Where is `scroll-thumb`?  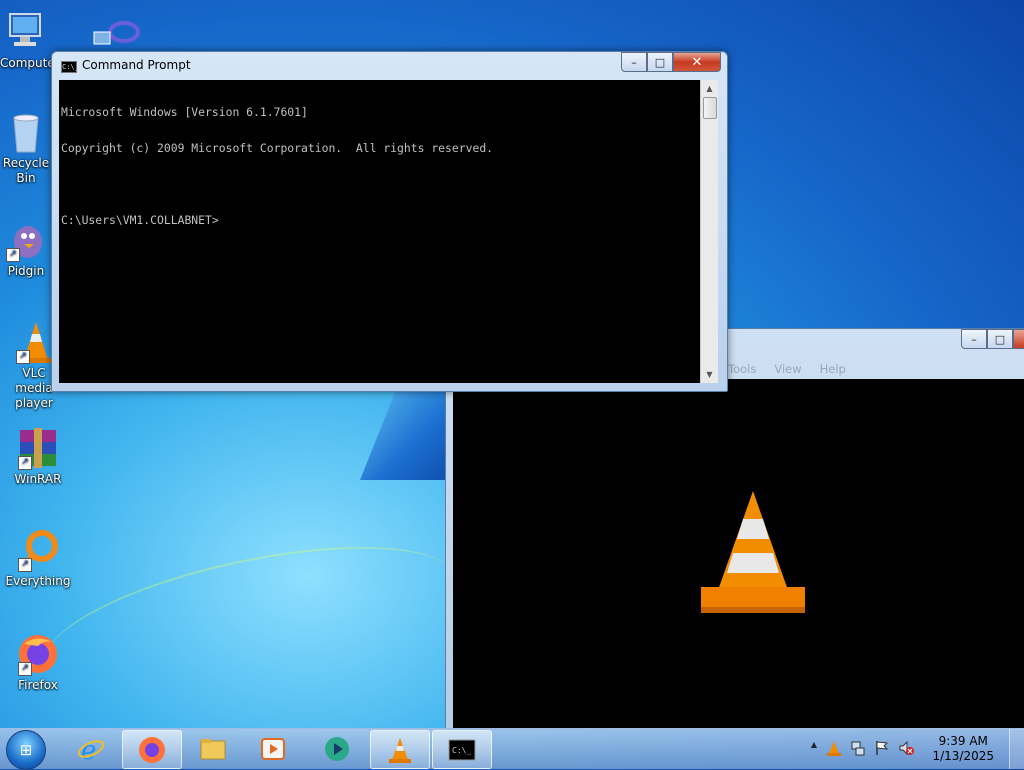
scroll-thumb is located at coordinates (710, 108).